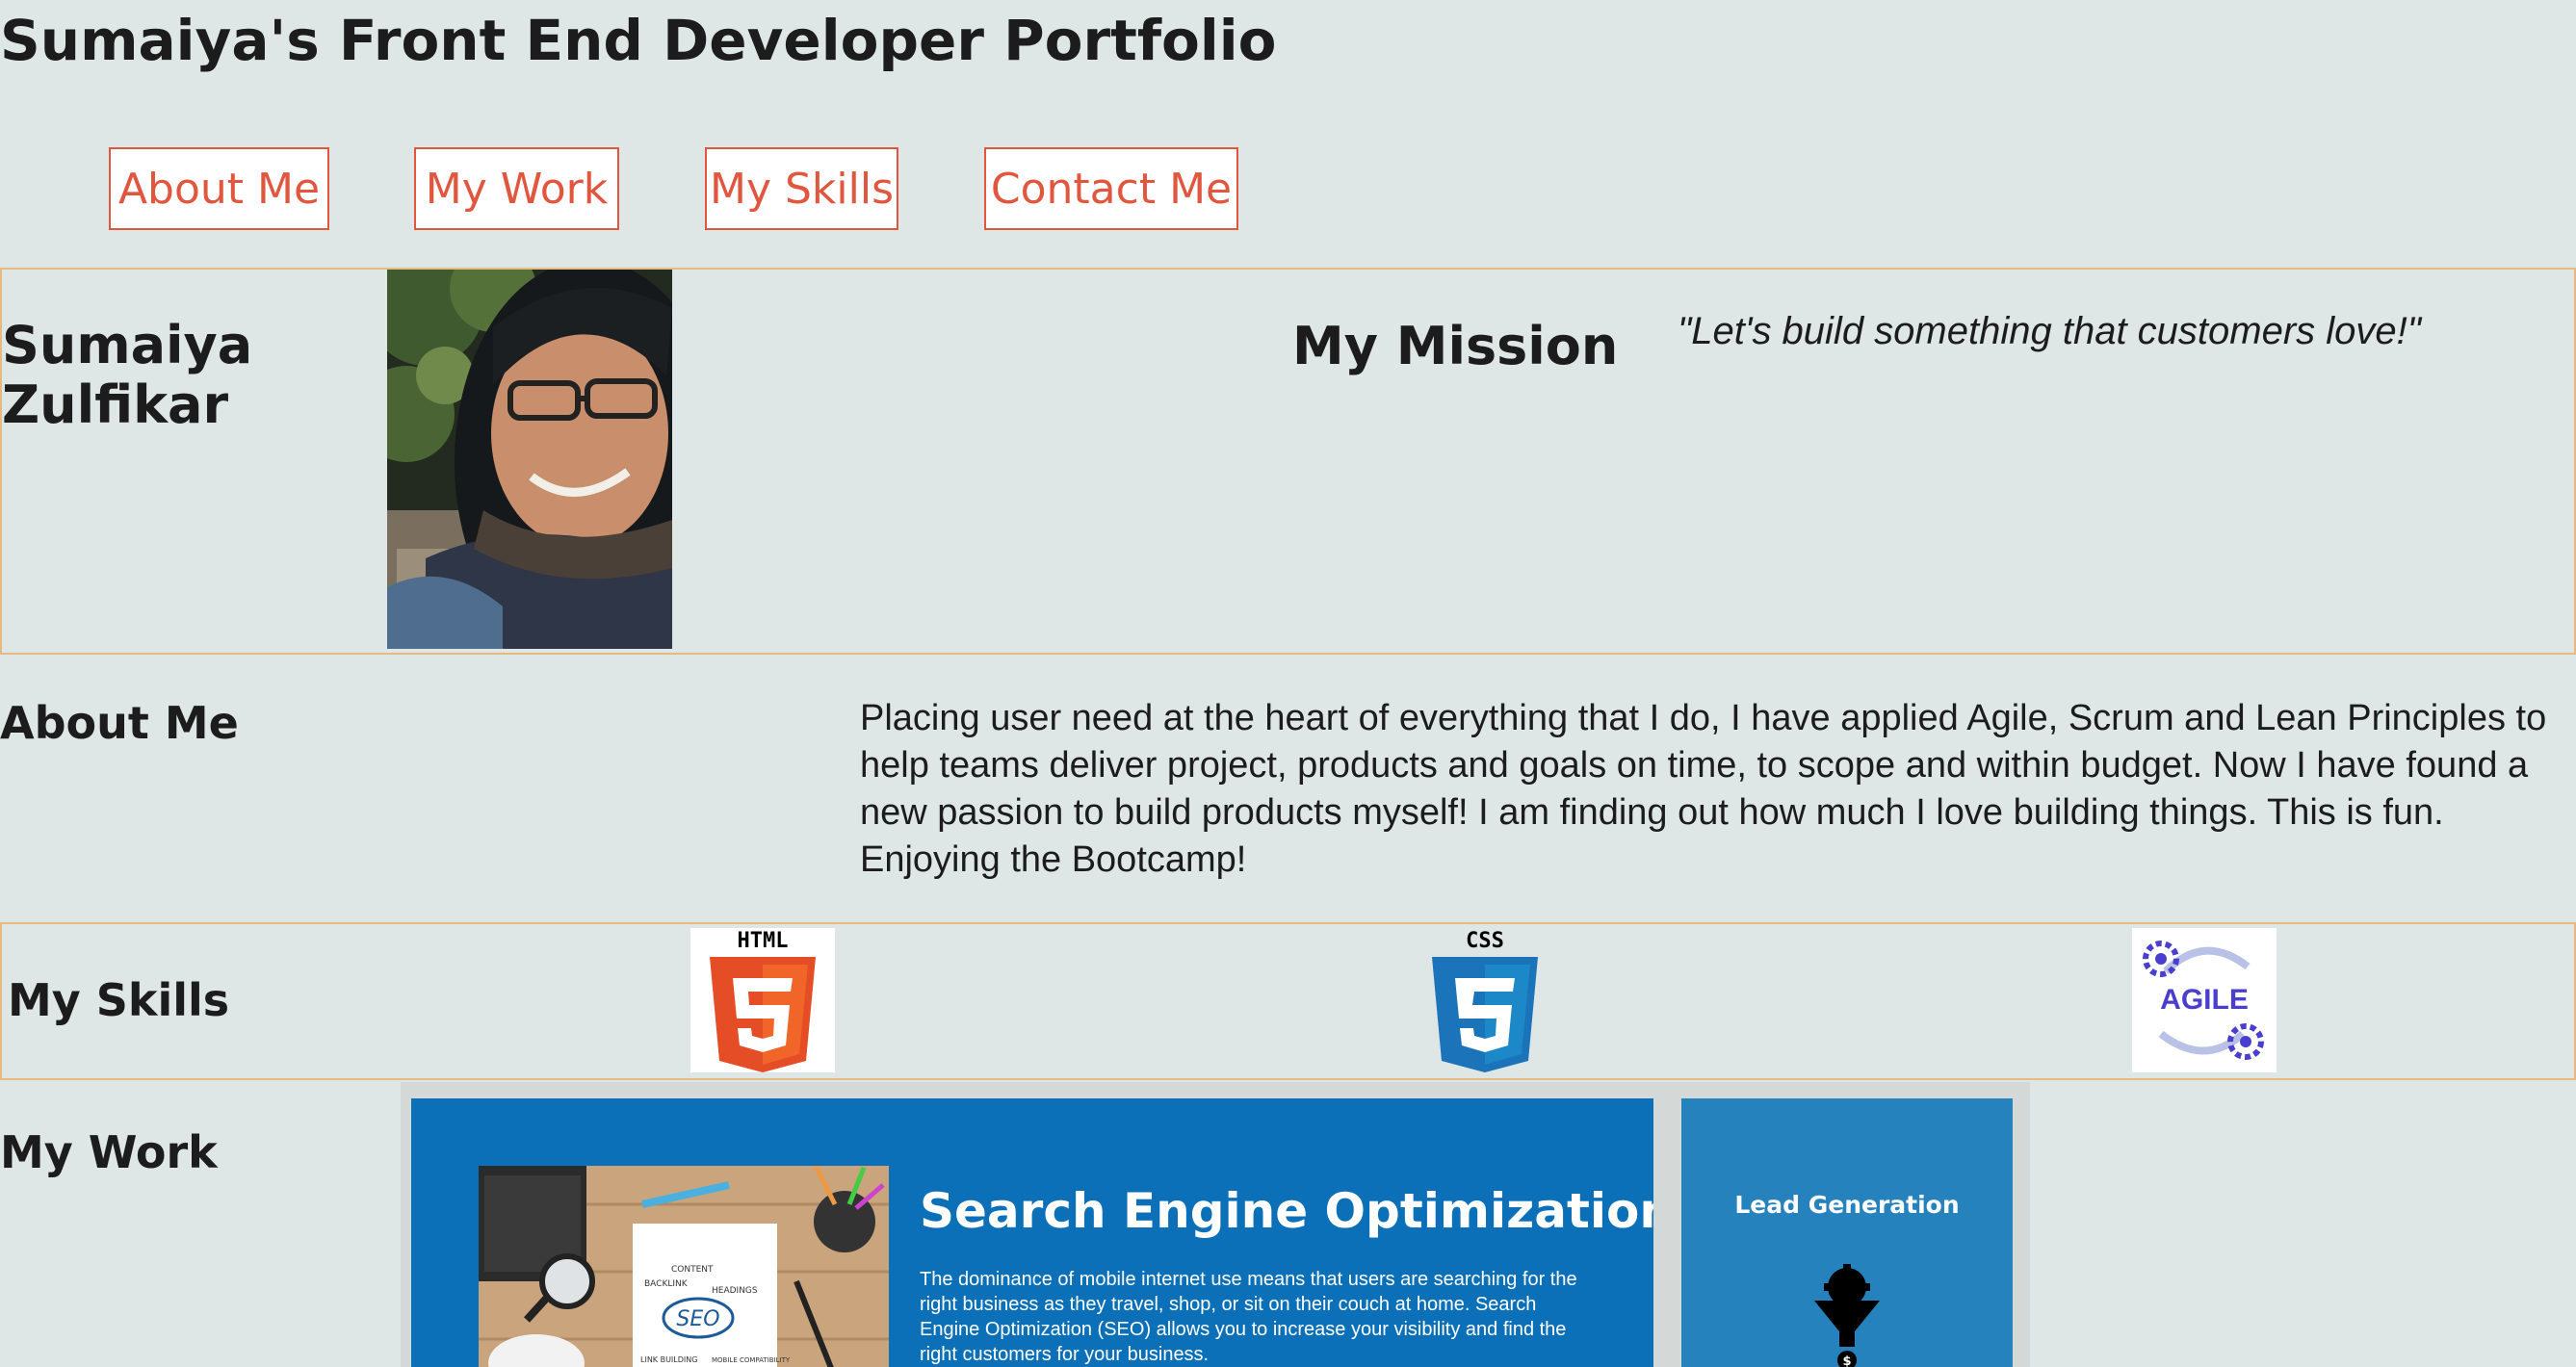  I want to click on skill-html: HTML, so click(762, 1000).